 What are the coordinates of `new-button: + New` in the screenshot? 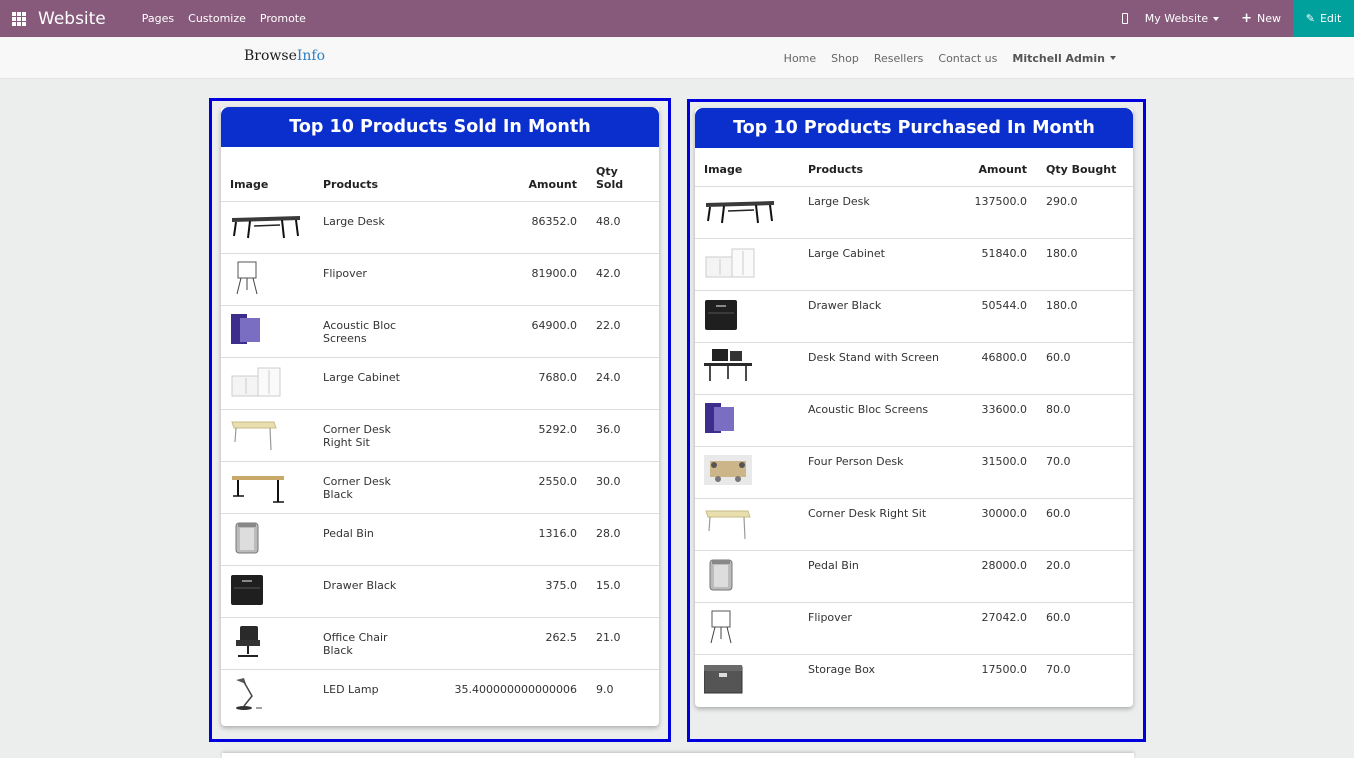 It's located at (1261, 18).